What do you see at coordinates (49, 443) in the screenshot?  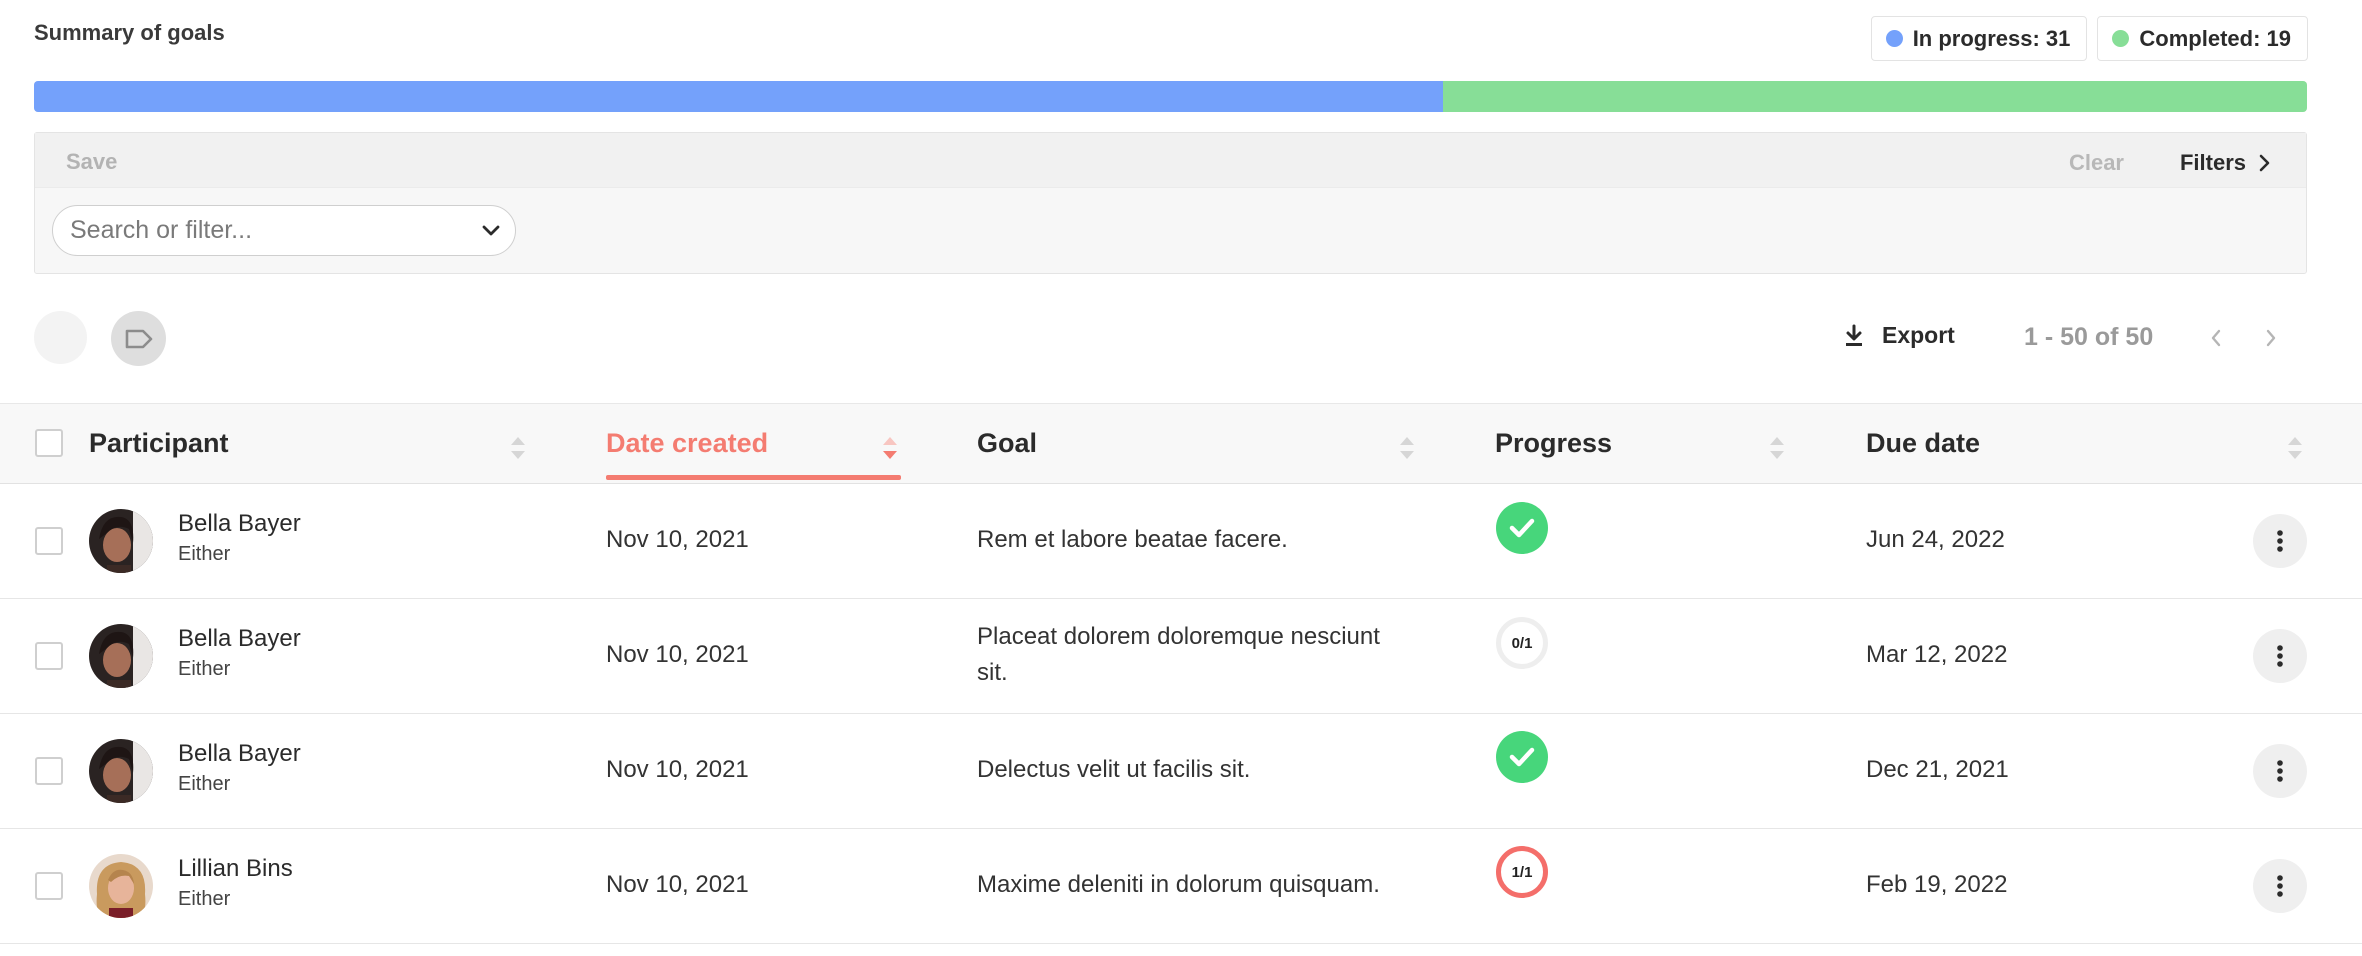 I see `select-all-checkbox` at bounding box center [49, 443].